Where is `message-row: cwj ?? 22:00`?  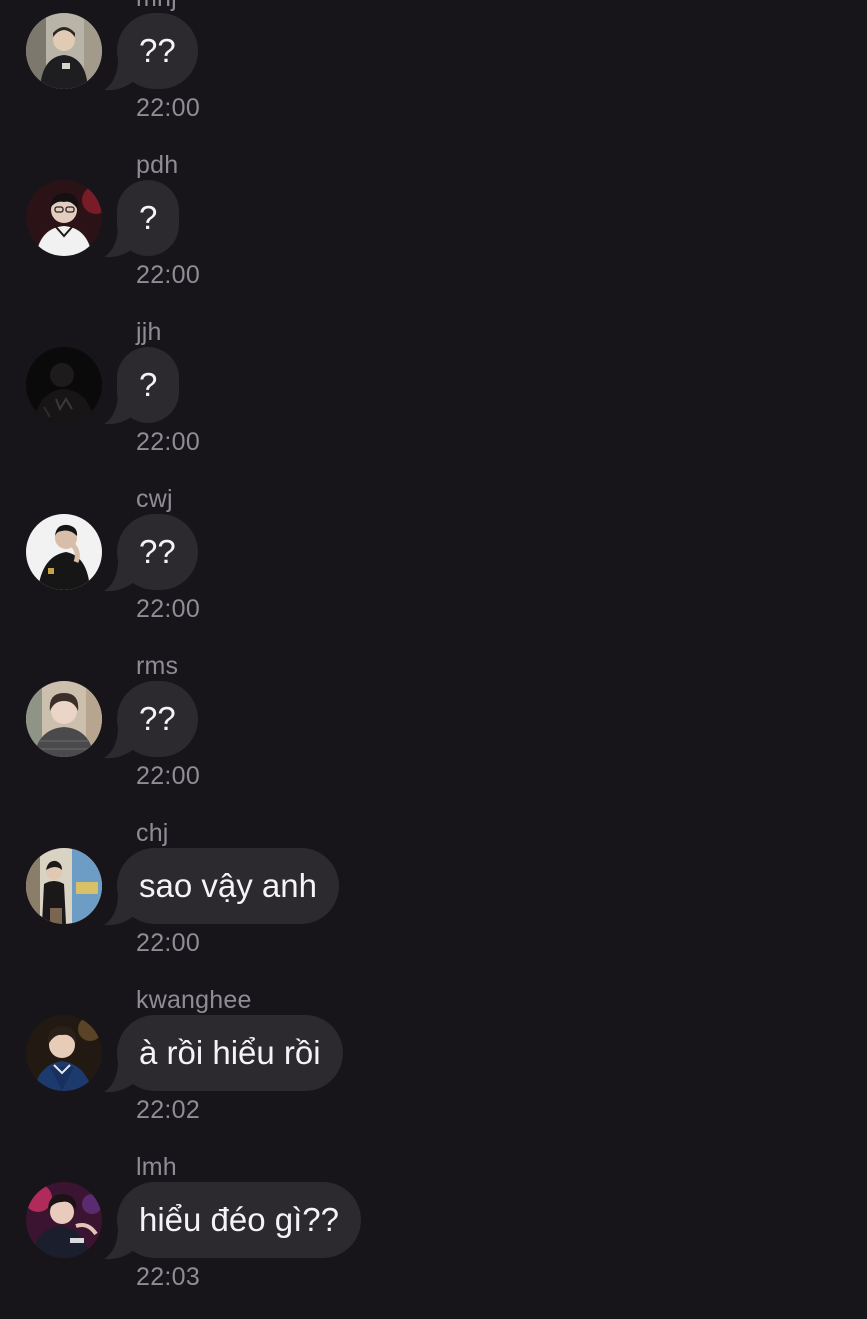
message-row: cwj ?? 22:00 is located at coordinates (433, 567).